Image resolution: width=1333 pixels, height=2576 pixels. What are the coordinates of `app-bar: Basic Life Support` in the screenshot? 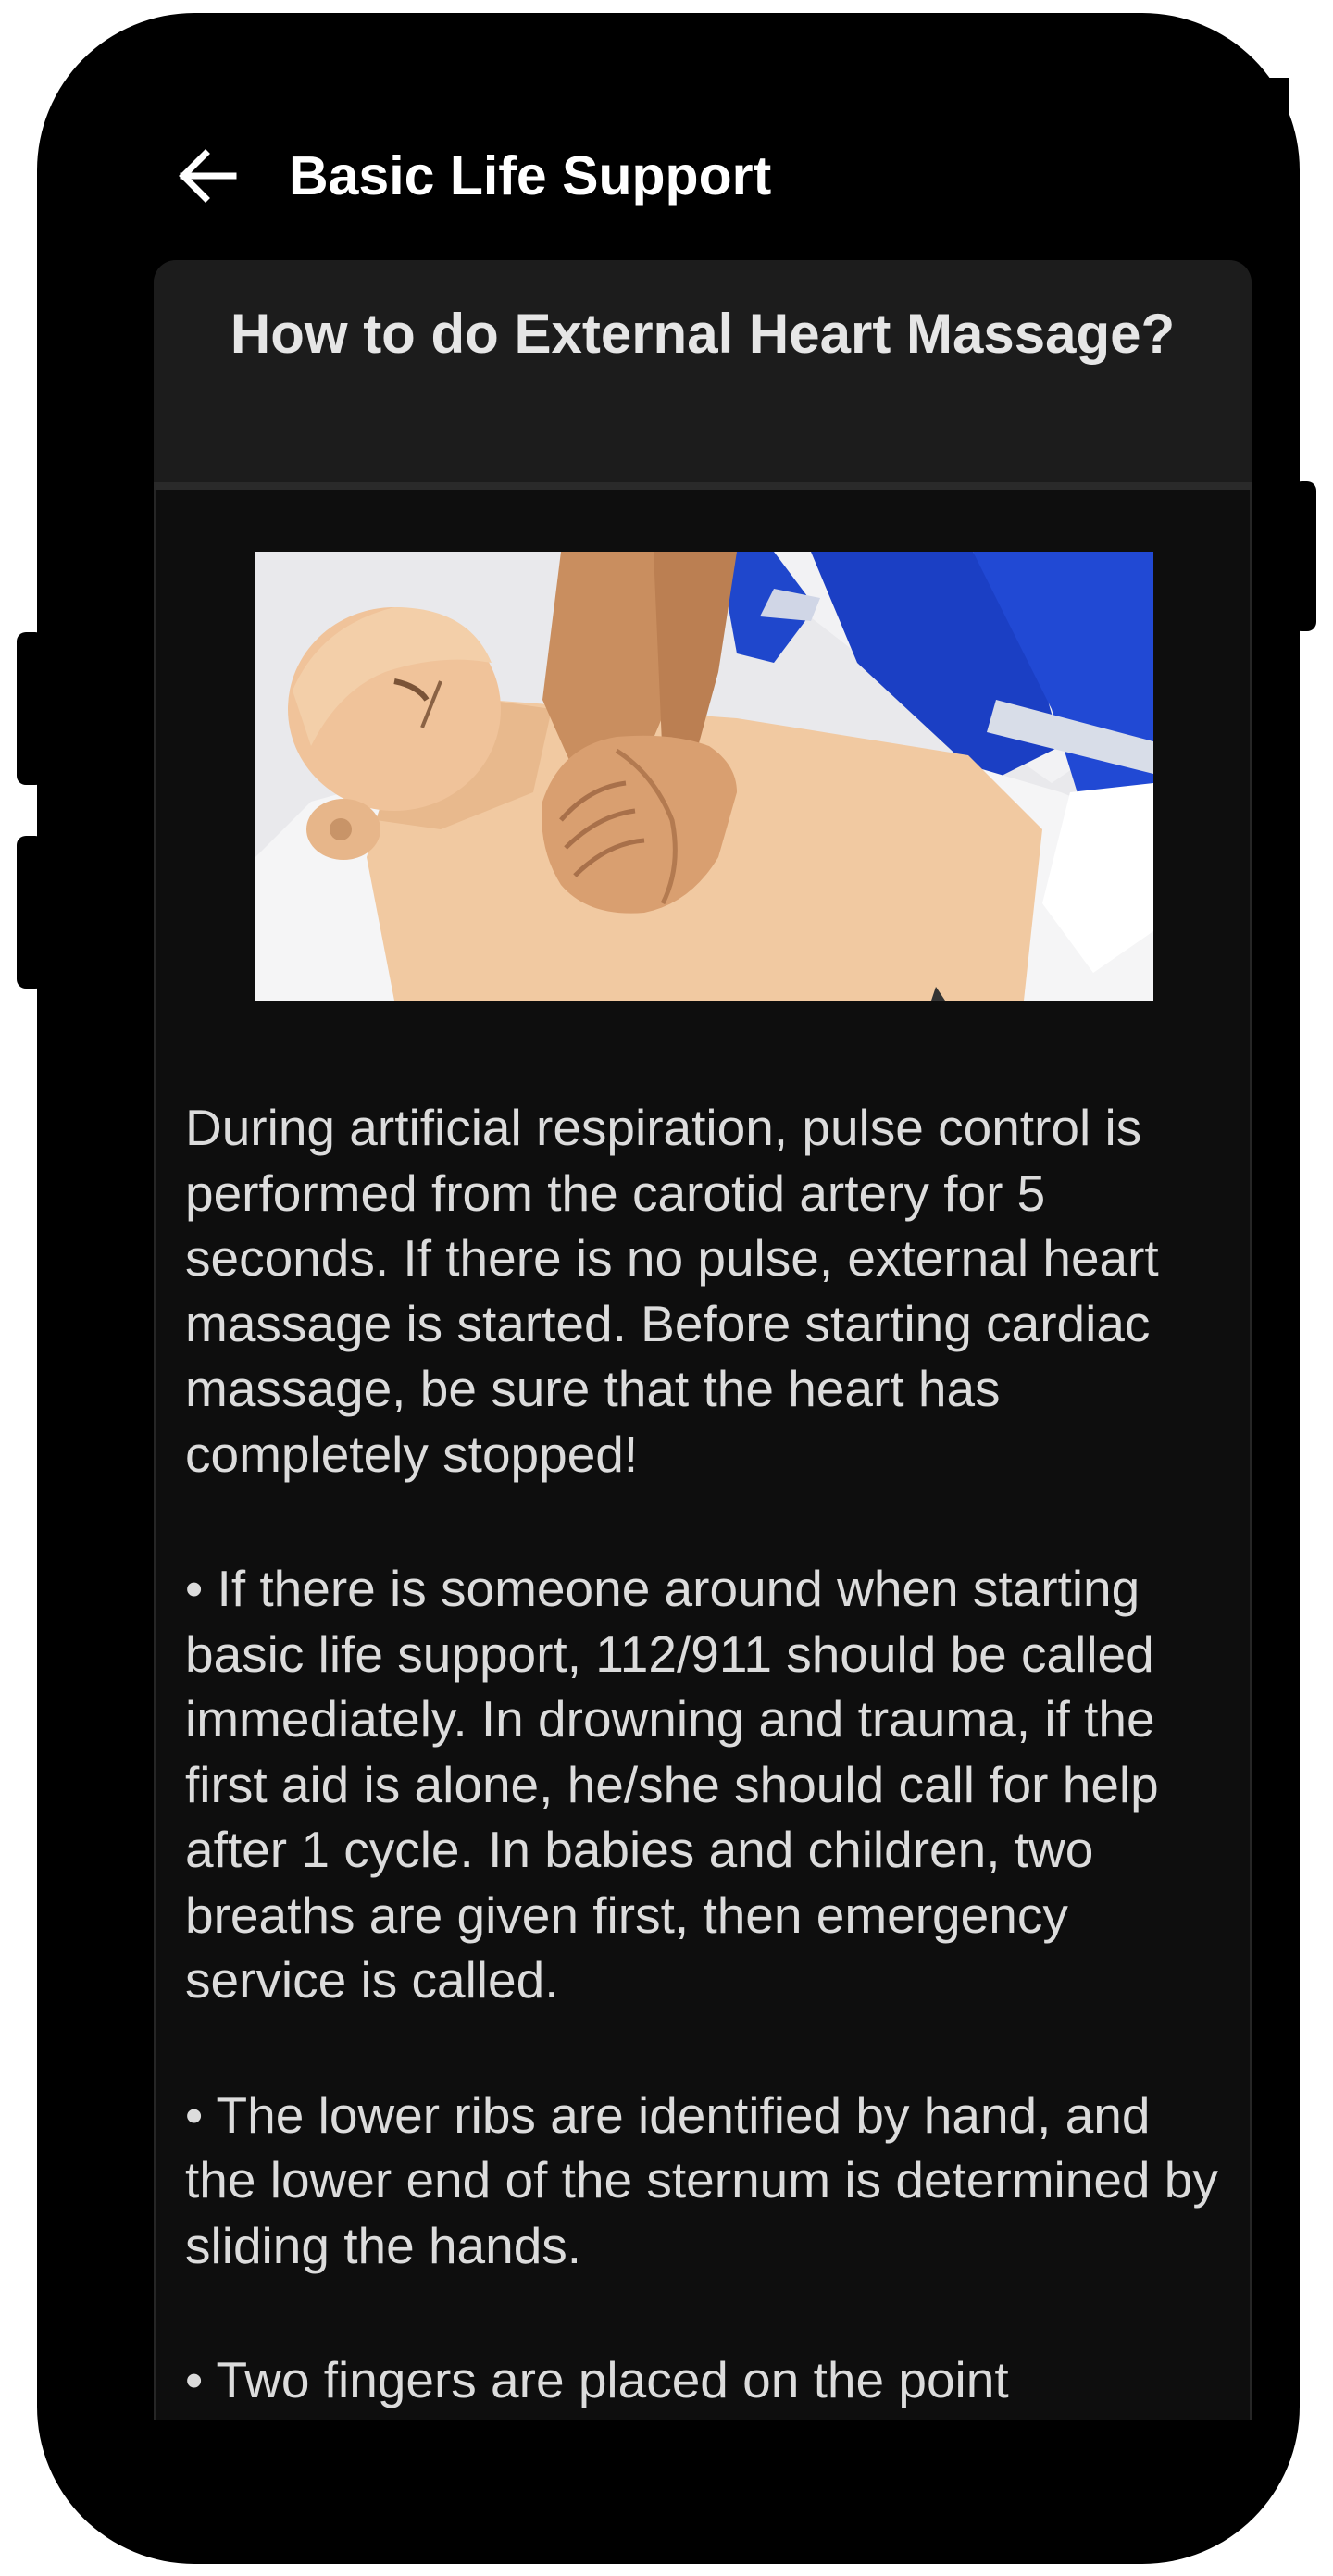 It's located at (704, 170).